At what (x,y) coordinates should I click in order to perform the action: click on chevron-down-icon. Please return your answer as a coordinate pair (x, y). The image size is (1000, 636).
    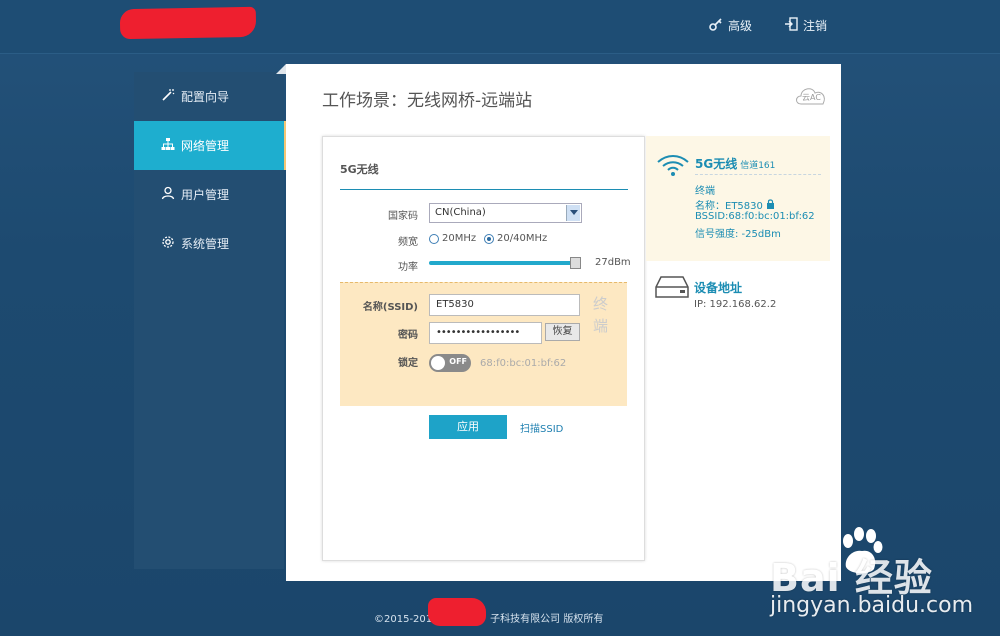
    Looking at the image, I should click on (573, 213).